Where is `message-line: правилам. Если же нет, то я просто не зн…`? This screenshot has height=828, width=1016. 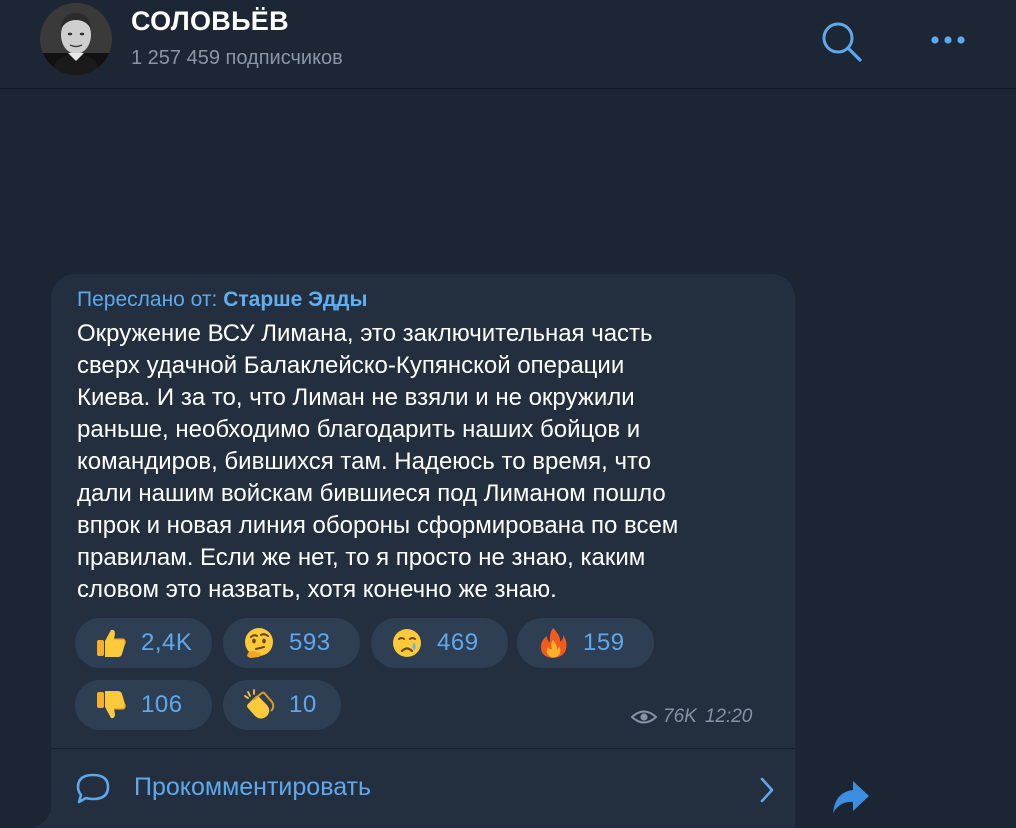
message-line: правилам. Если же нет, то я просто не зн… is located at coordinates (361, 557).